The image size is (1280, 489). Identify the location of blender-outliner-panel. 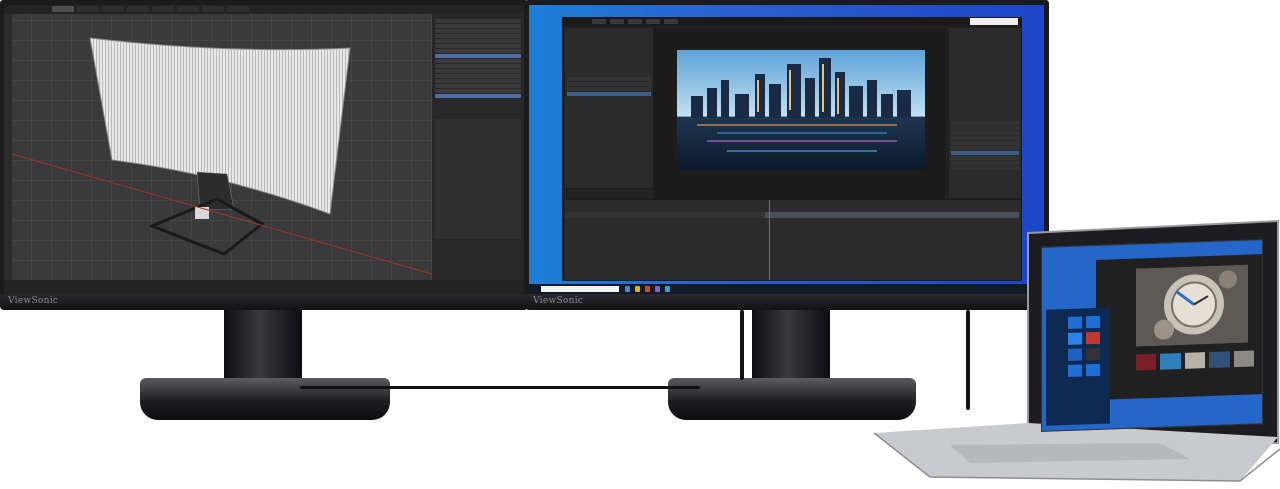
(478, 147).